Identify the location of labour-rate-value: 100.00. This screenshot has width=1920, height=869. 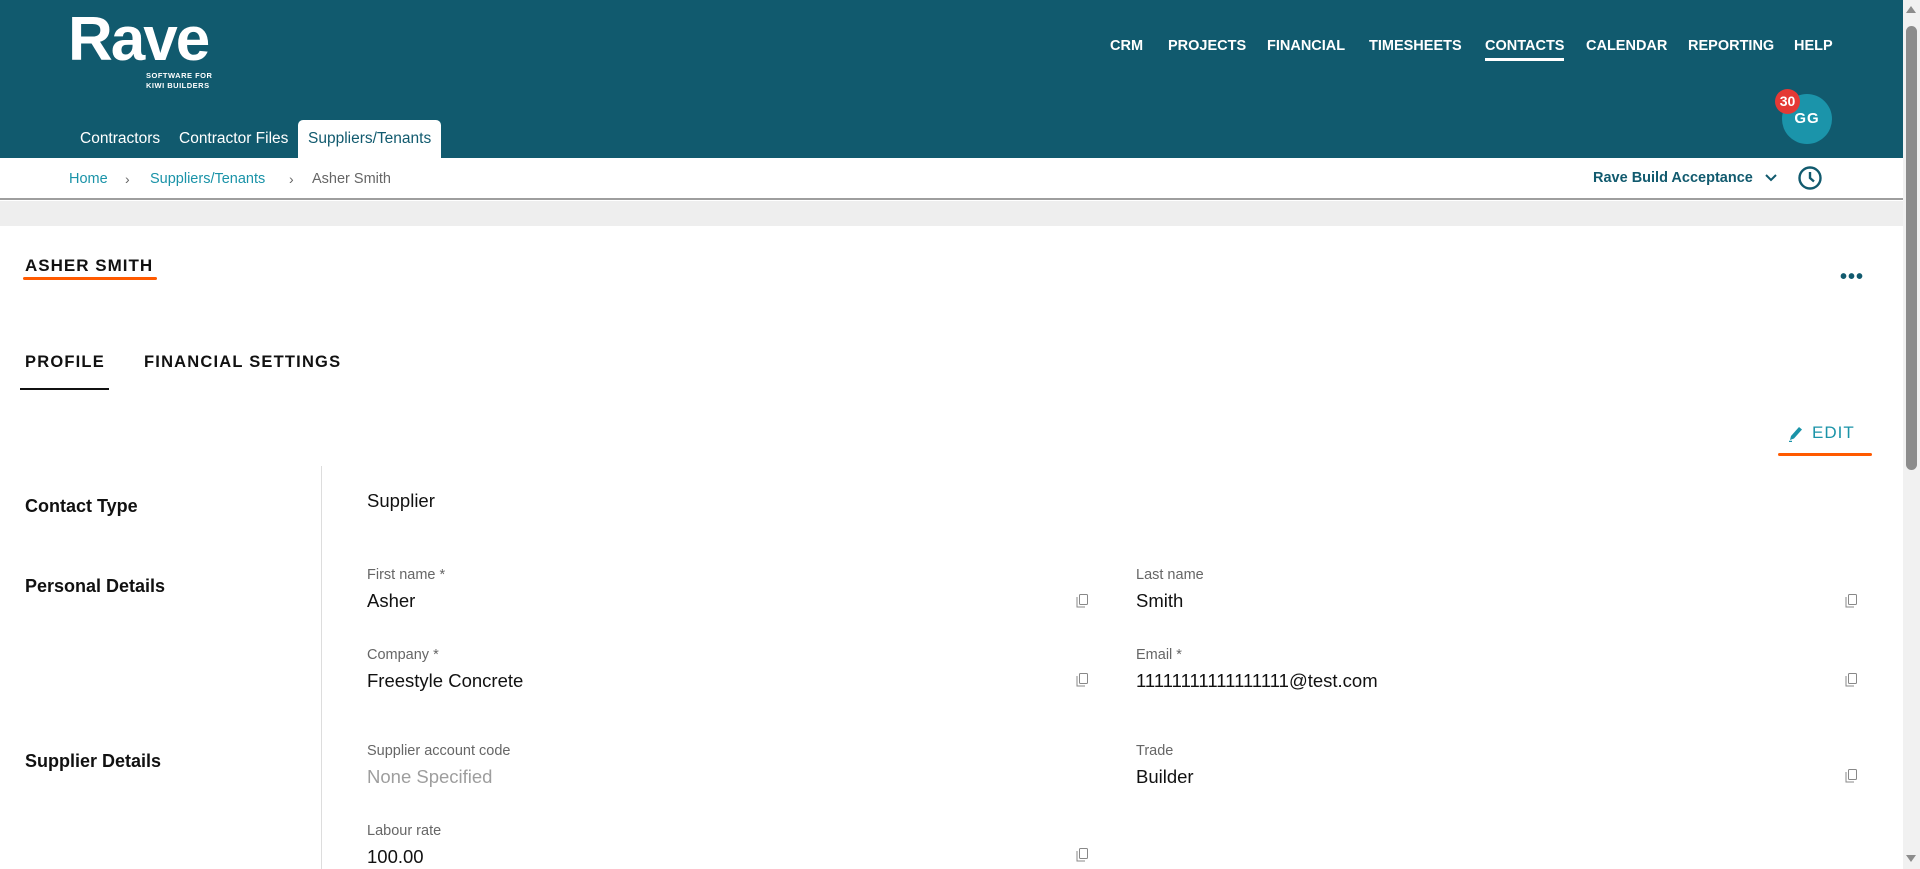
(395, 856).